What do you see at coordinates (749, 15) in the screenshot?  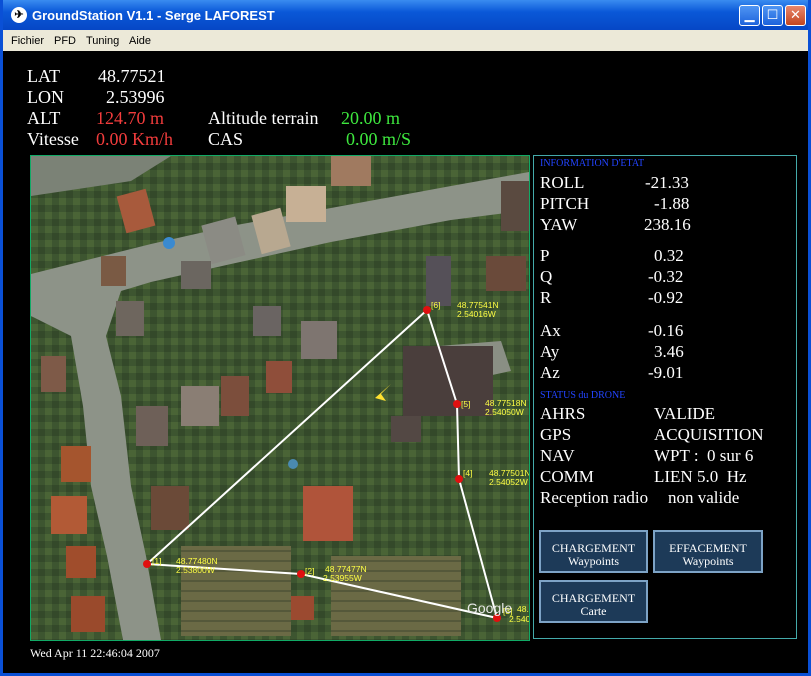 I see `minimize-button: ▁` at bounding box center [749, 15].